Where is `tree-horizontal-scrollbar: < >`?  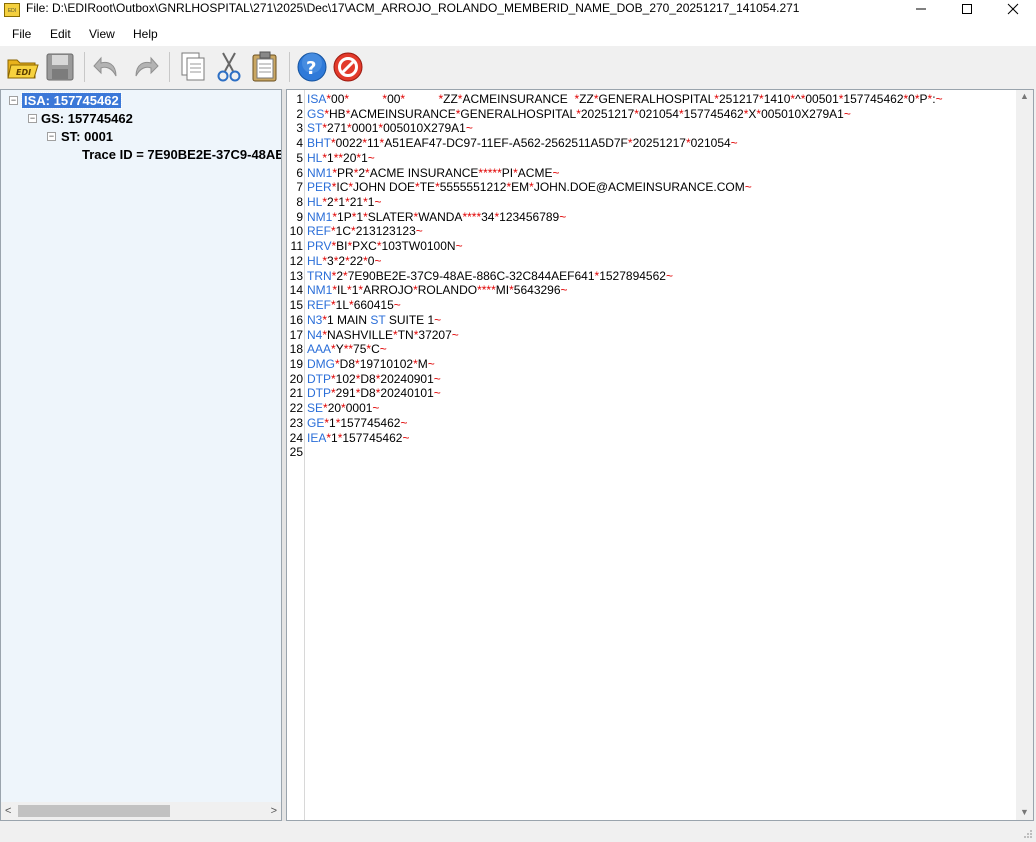 tree-horizontal-scrollbar: < > is located at coordinates (141, 811).